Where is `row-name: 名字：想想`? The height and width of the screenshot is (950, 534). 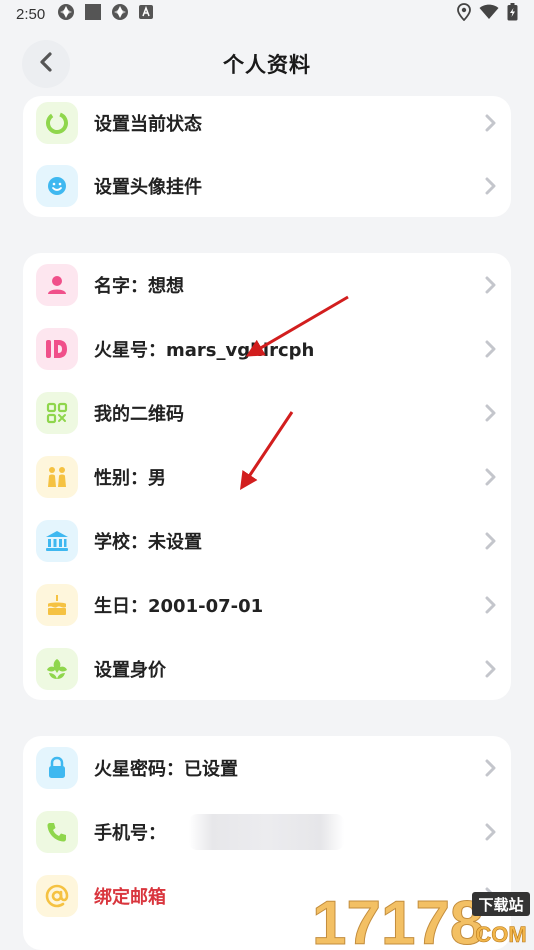 row-name: 名字：想想 is located at coordinates (267, 285).